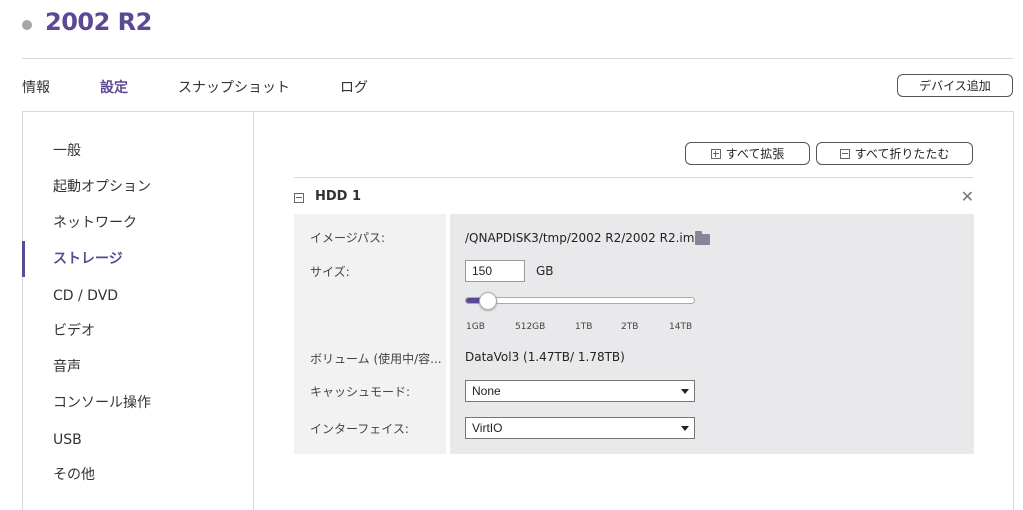  Describe the element at coordinates (545, 357) in the screenshot. I see `volume-value: DataVol3 (1.47TB/ 1.78TB)` at that location.